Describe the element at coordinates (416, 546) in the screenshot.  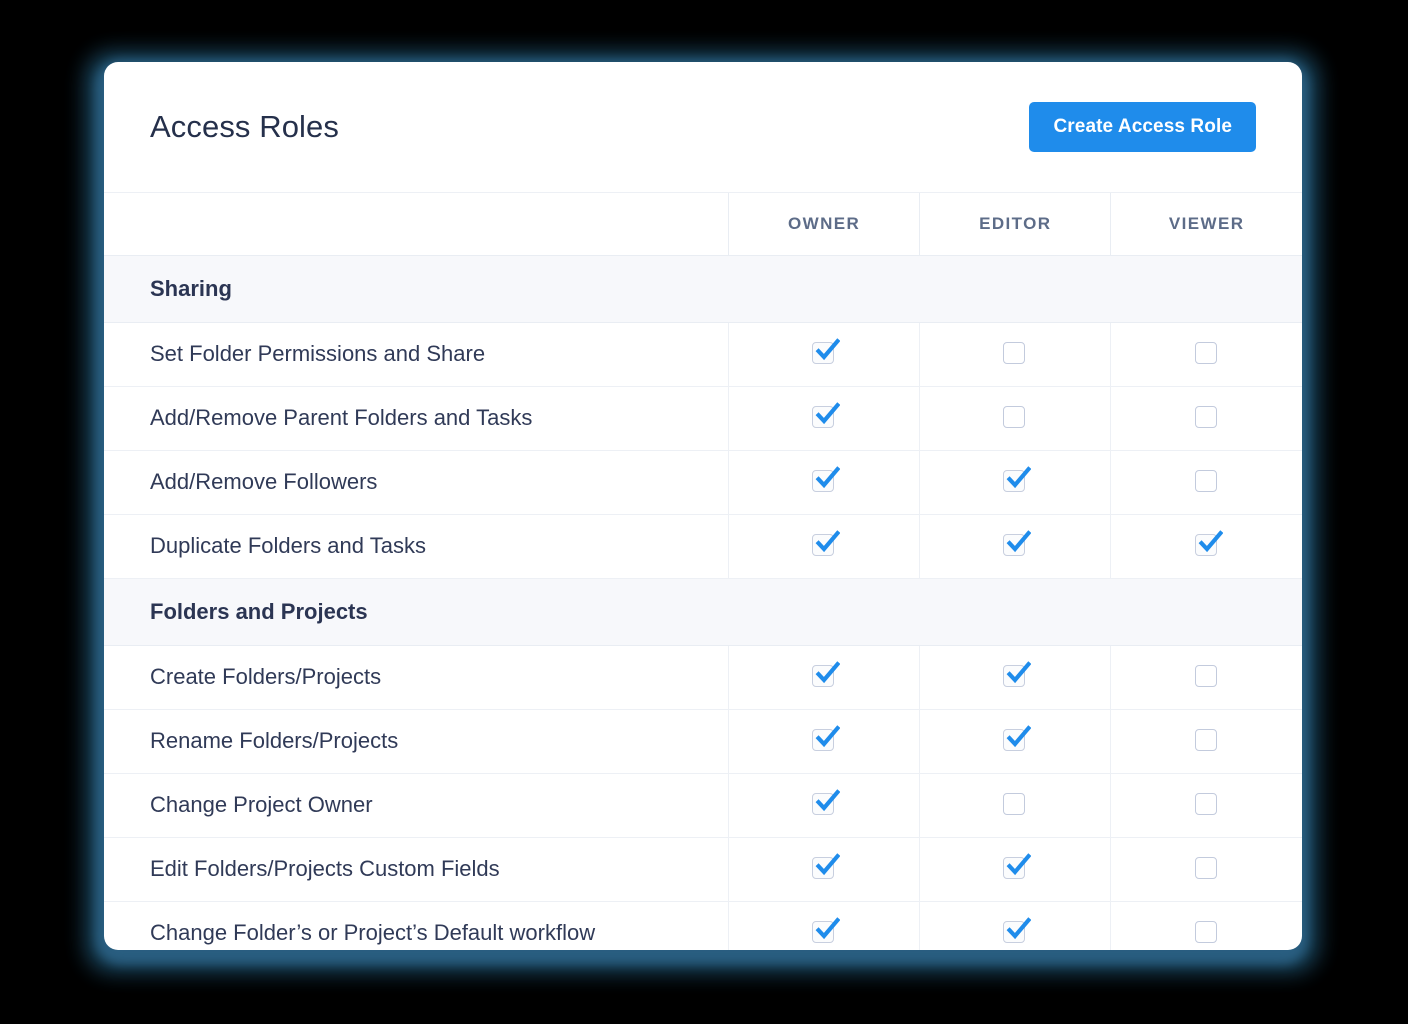
I see `permission-label: Duplicate Folders and Tasks` at that location.